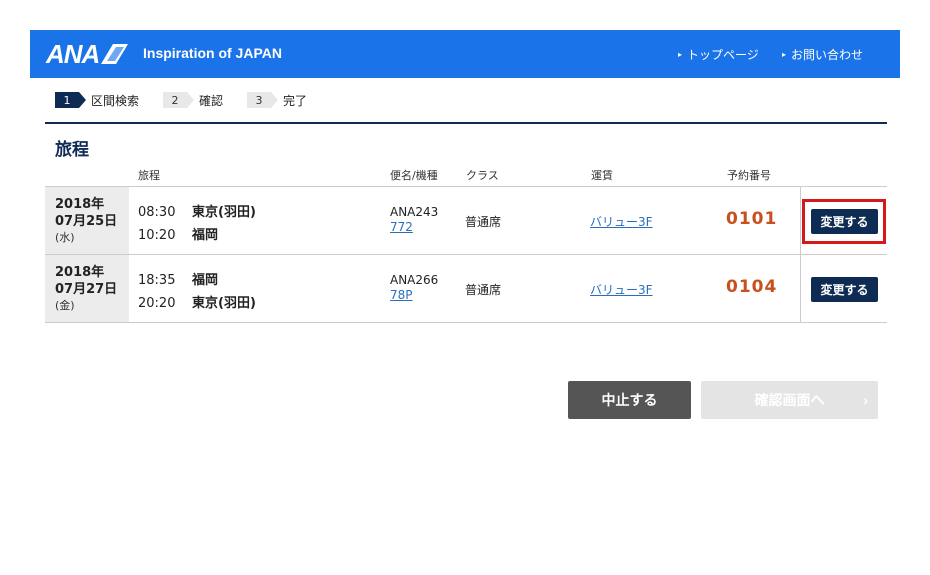 This screenshot has width=930, height=575. I want to click on nav-contact-link: ▸ お問い合わせ, so click(822, 54).